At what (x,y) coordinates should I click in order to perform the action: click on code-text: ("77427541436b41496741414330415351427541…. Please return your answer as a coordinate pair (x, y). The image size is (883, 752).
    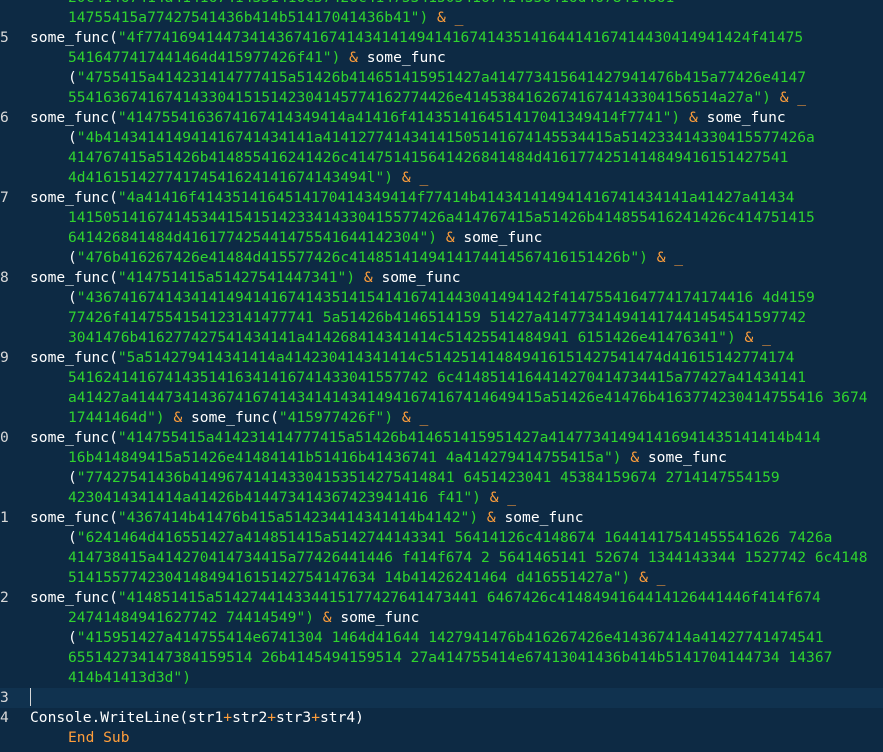
    Looking at the image, I should click on (424, 478).